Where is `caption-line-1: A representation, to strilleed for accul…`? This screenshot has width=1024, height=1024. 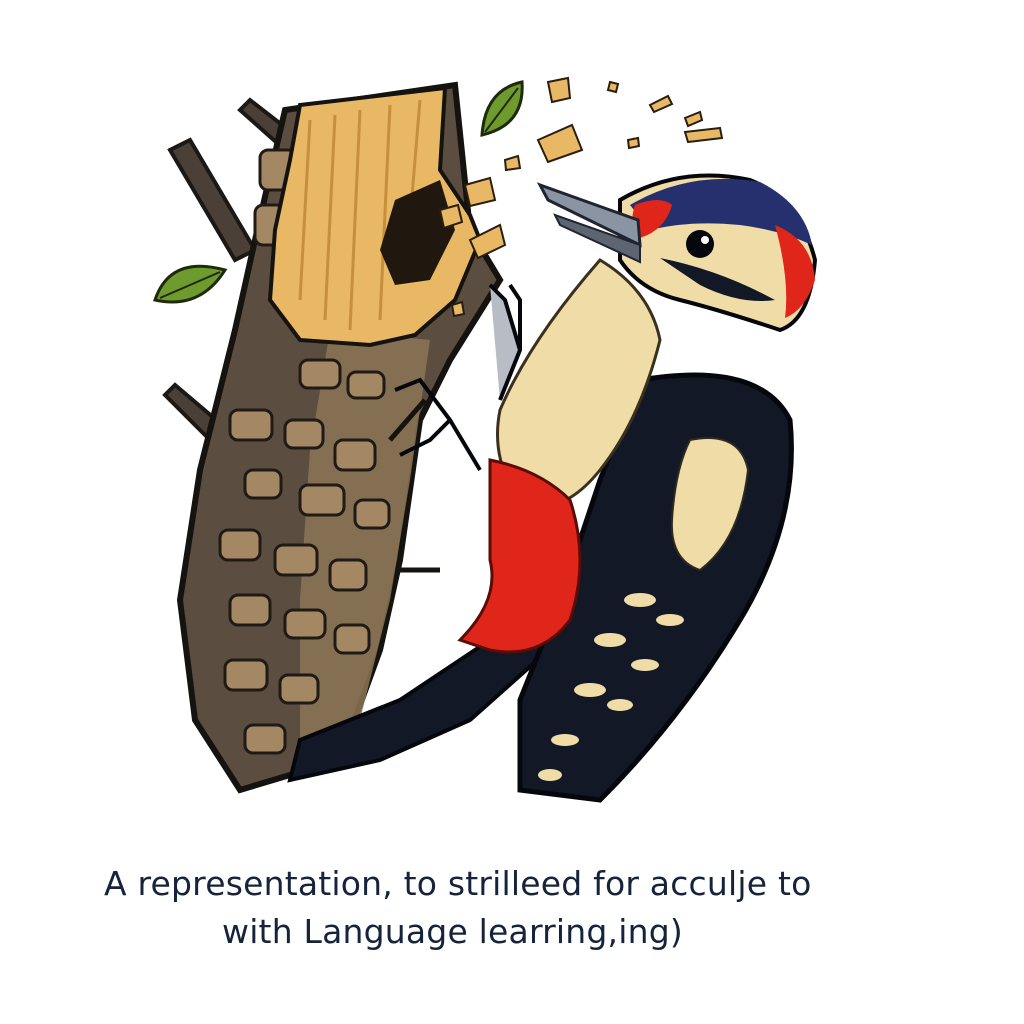
caption-line-1: A representation, to strilleed for accul… is located at coordinates (458, 883).